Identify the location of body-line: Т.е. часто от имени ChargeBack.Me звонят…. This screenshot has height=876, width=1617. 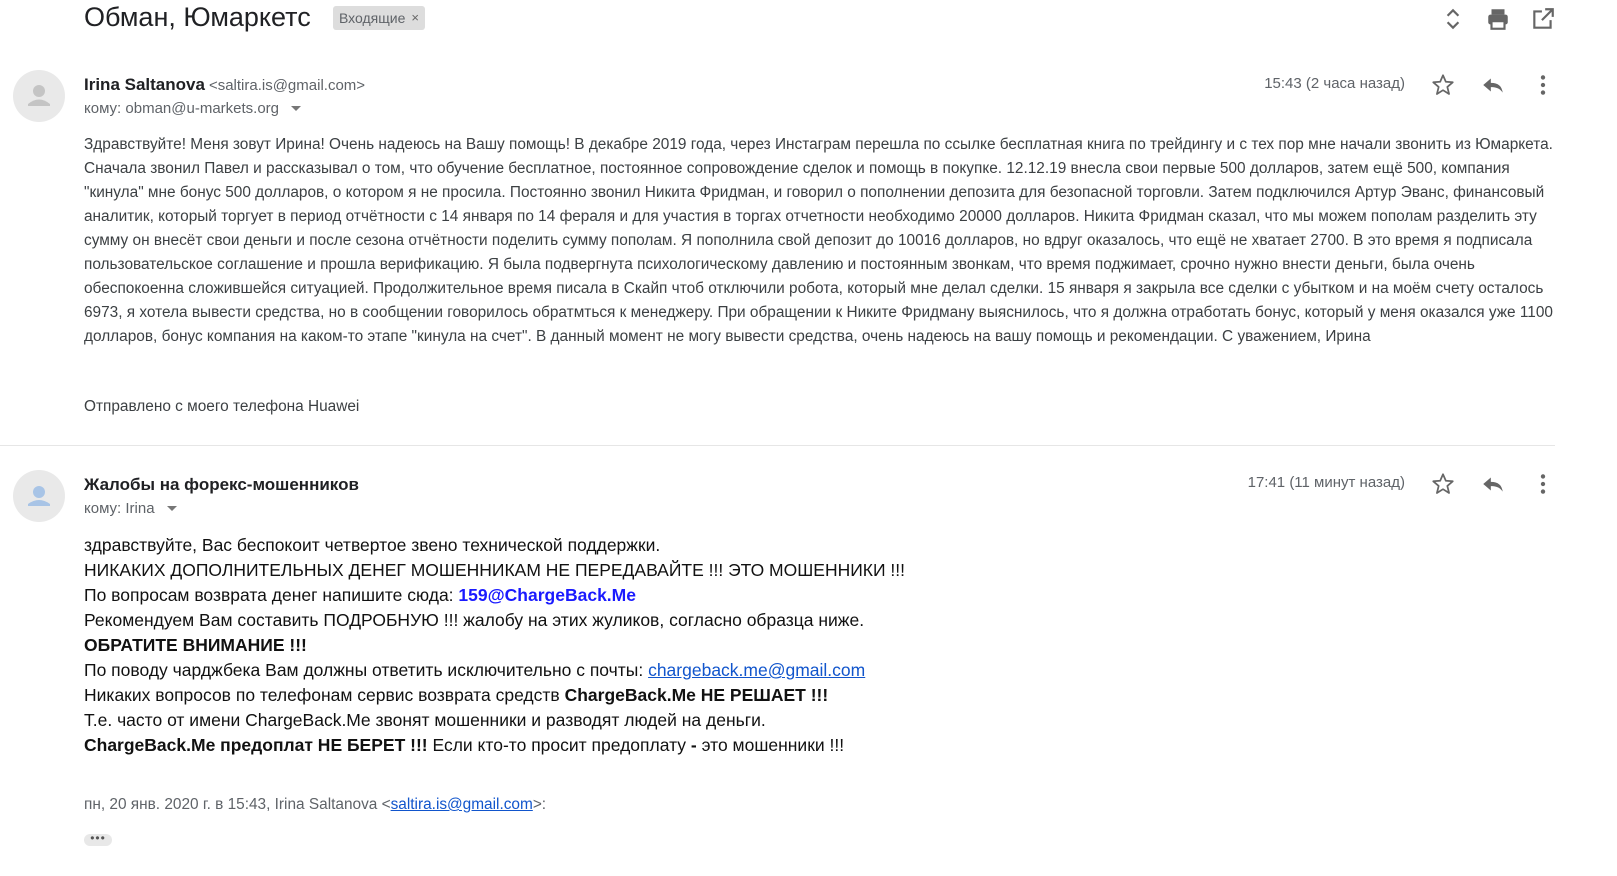
(425, 720).